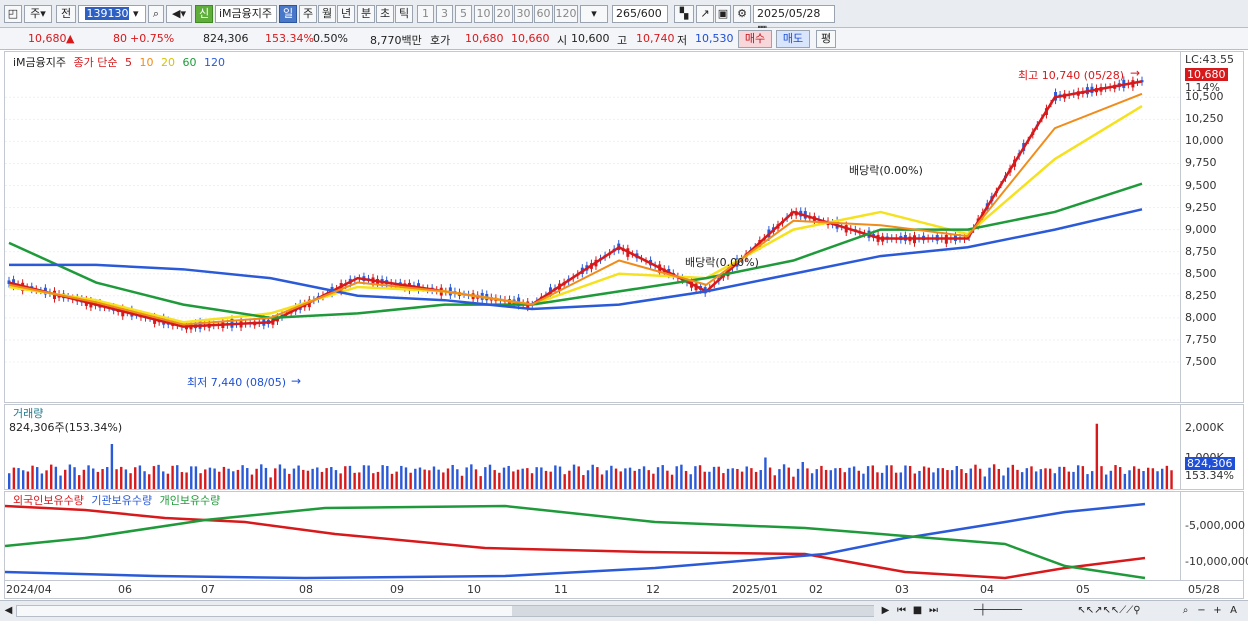  Describe the element at coordinates (755, 39) in the screenshot. I see `buy-button: 매수` at that location.